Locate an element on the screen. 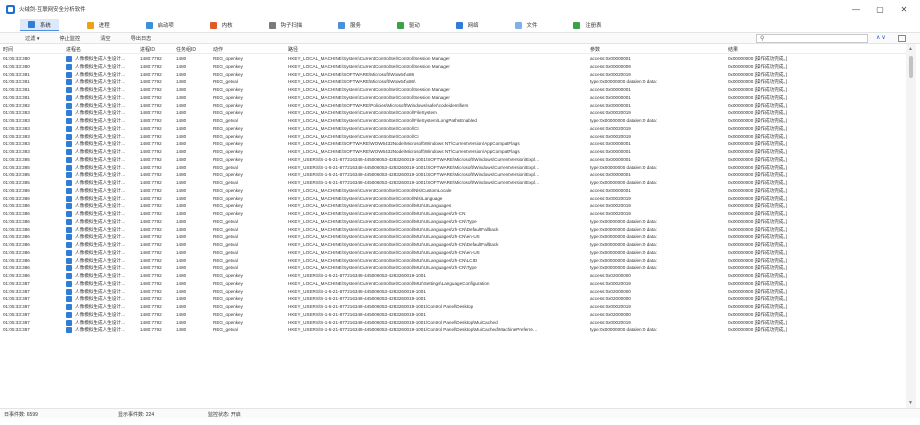 The height and width of the screenshot is (425, 920). clear-button: 清空 is located at coordinates (105, 38).